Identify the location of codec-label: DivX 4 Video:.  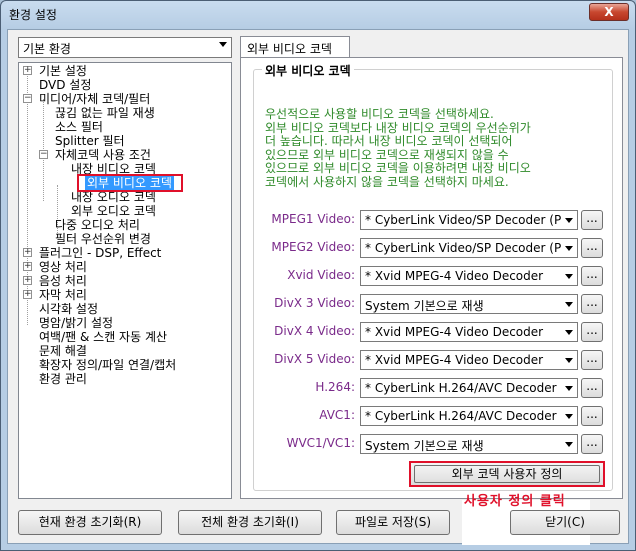
(314, 331).